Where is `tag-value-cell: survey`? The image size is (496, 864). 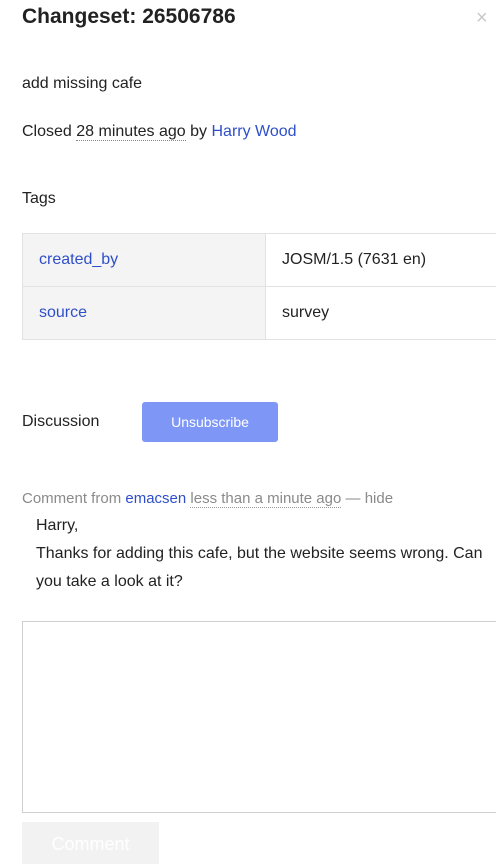
tag-value-cell: survey is located at coordinates (380, 313).